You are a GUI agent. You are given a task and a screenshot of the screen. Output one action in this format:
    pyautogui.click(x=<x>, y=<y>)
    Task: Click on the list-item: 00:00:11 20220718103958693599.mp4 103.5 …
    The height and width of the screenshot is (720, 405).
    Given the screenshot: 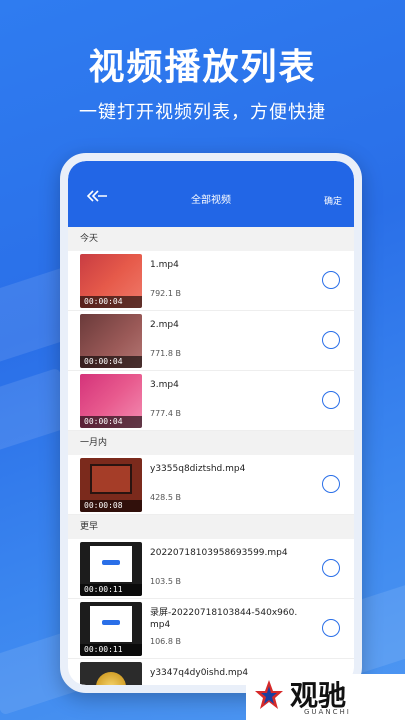 What is the action you would take?
    pyautogui.click(x=211, y=569)
    